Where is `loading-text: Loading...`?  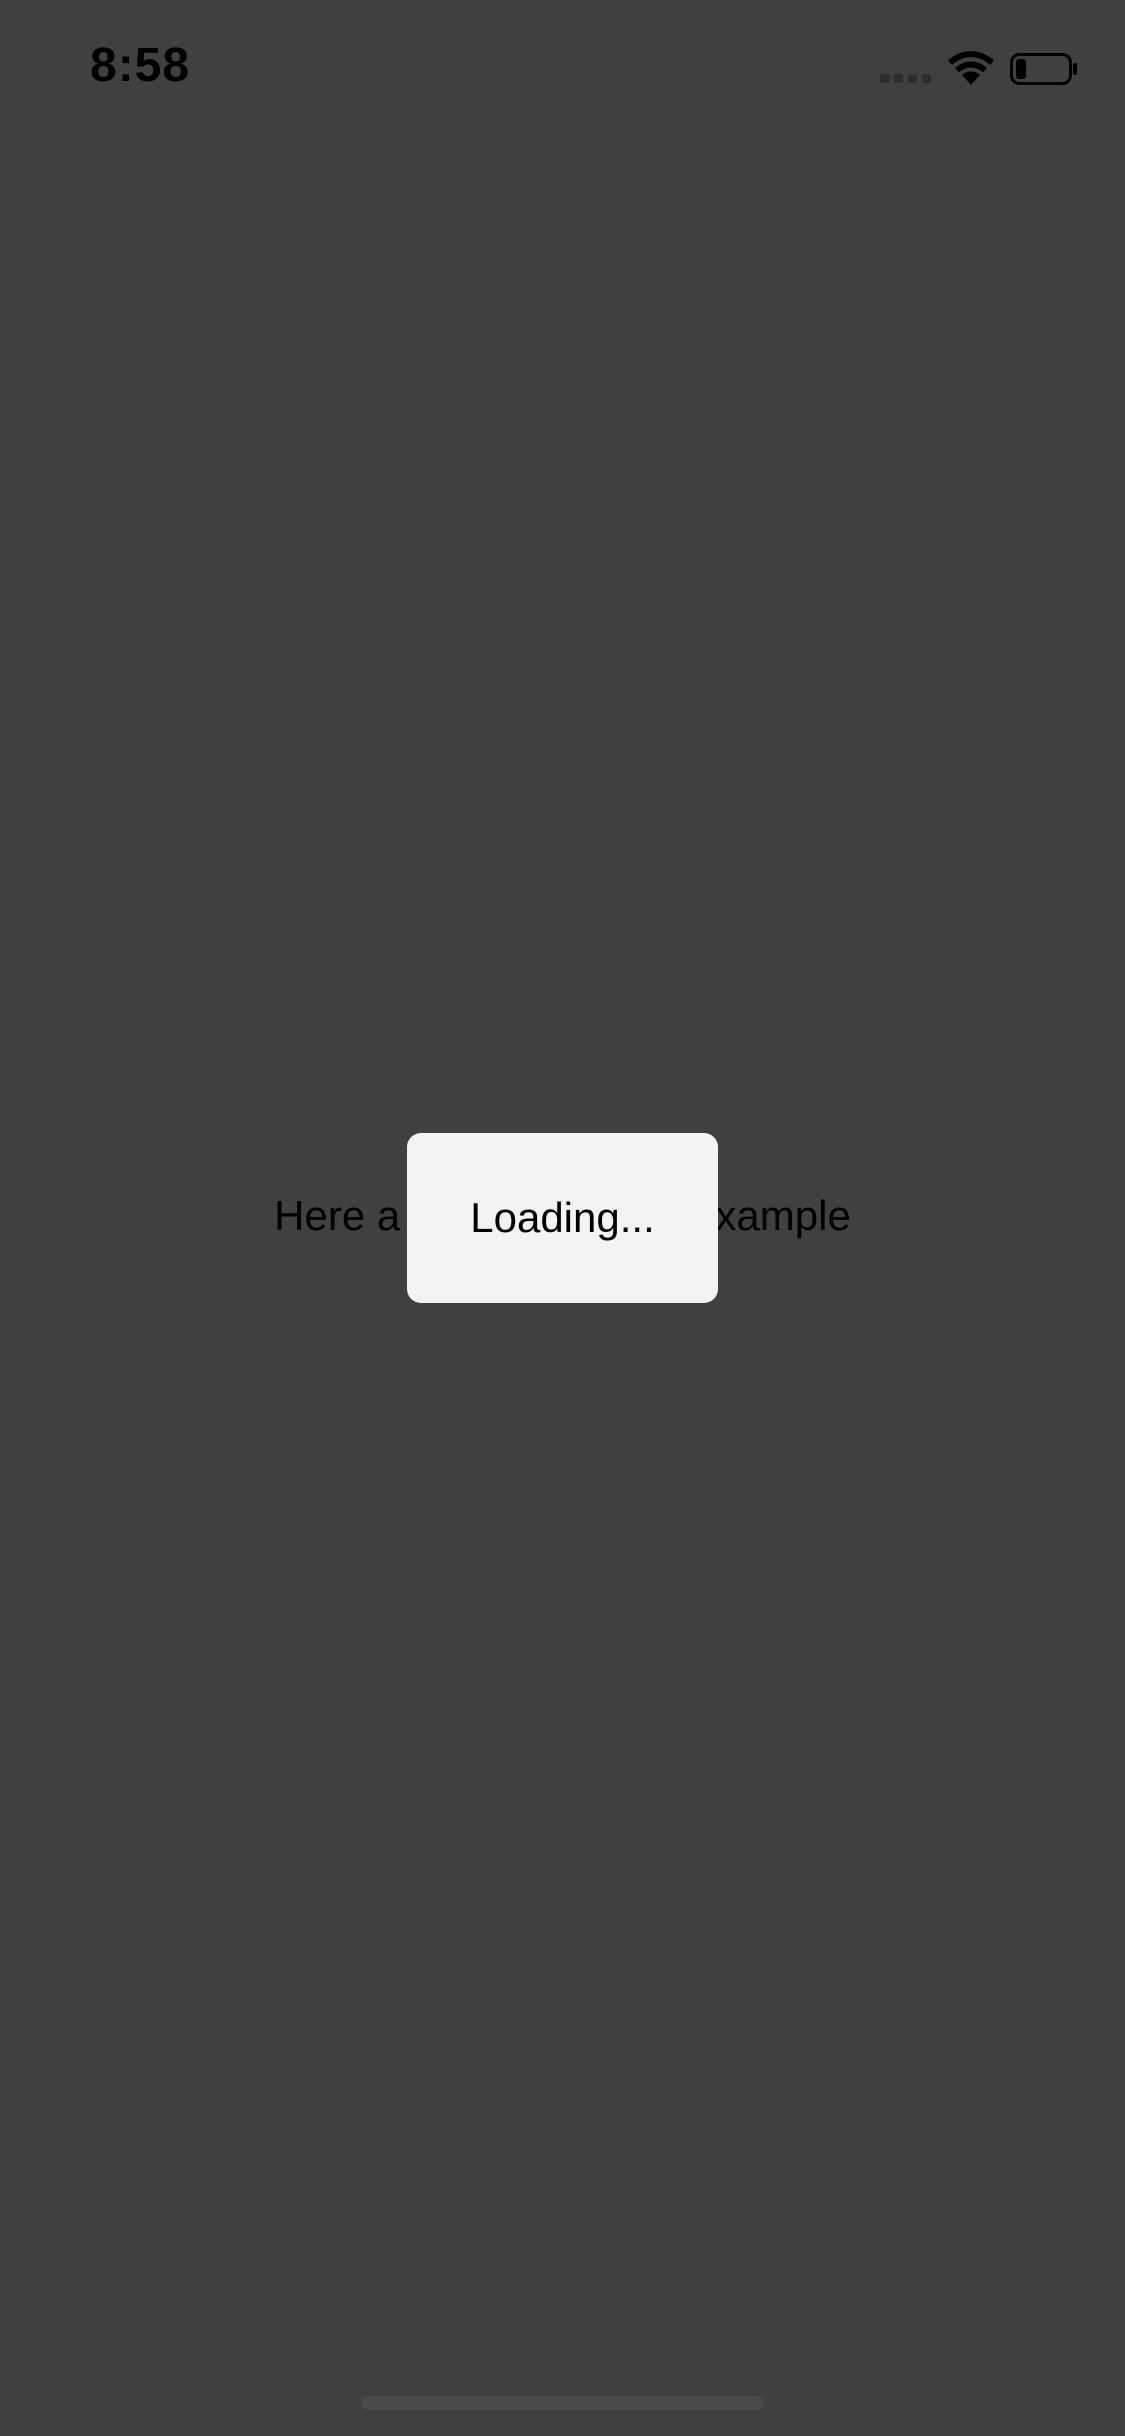
loading-text: Loading... is located at coordinates (562, 1217).